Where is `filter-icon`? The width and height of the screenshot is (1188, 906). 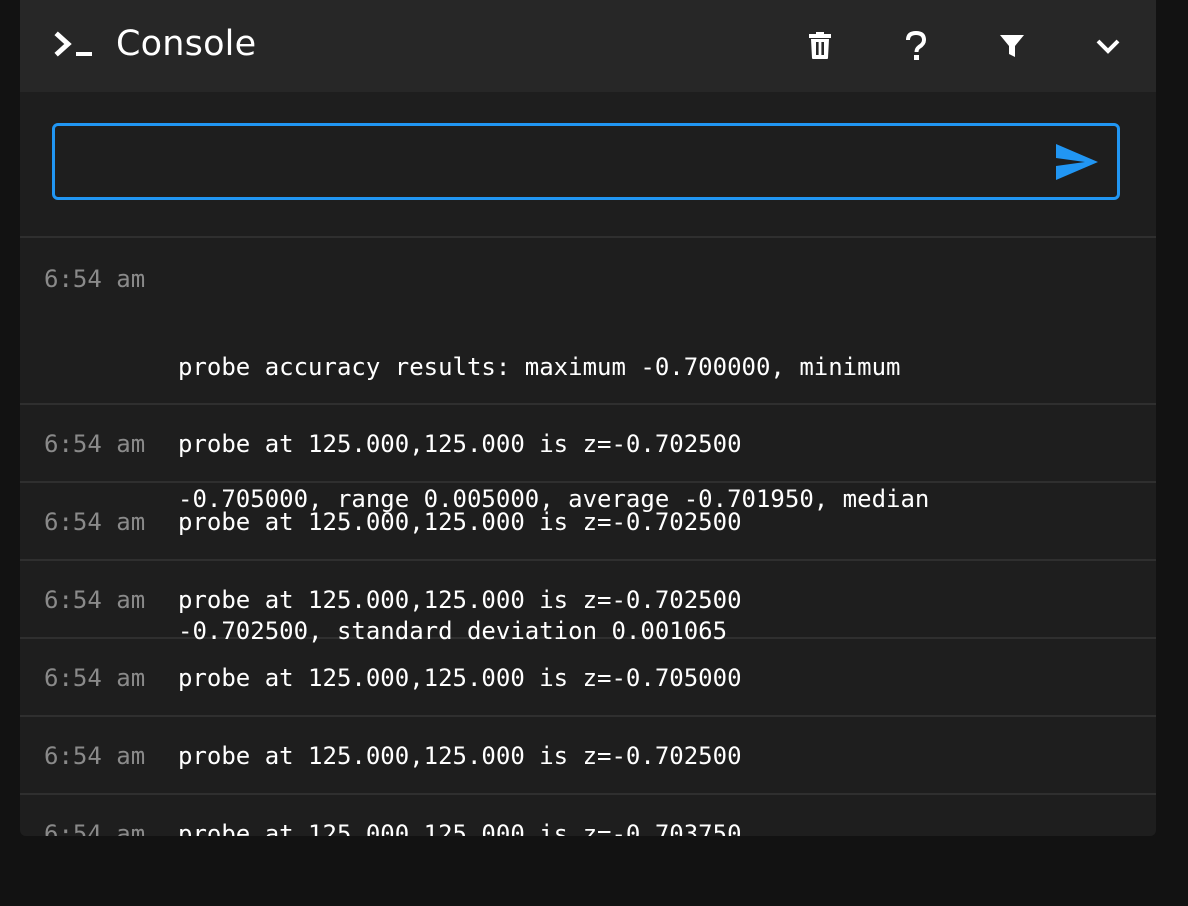 filter-icon is located at coordinates (1012, 46).